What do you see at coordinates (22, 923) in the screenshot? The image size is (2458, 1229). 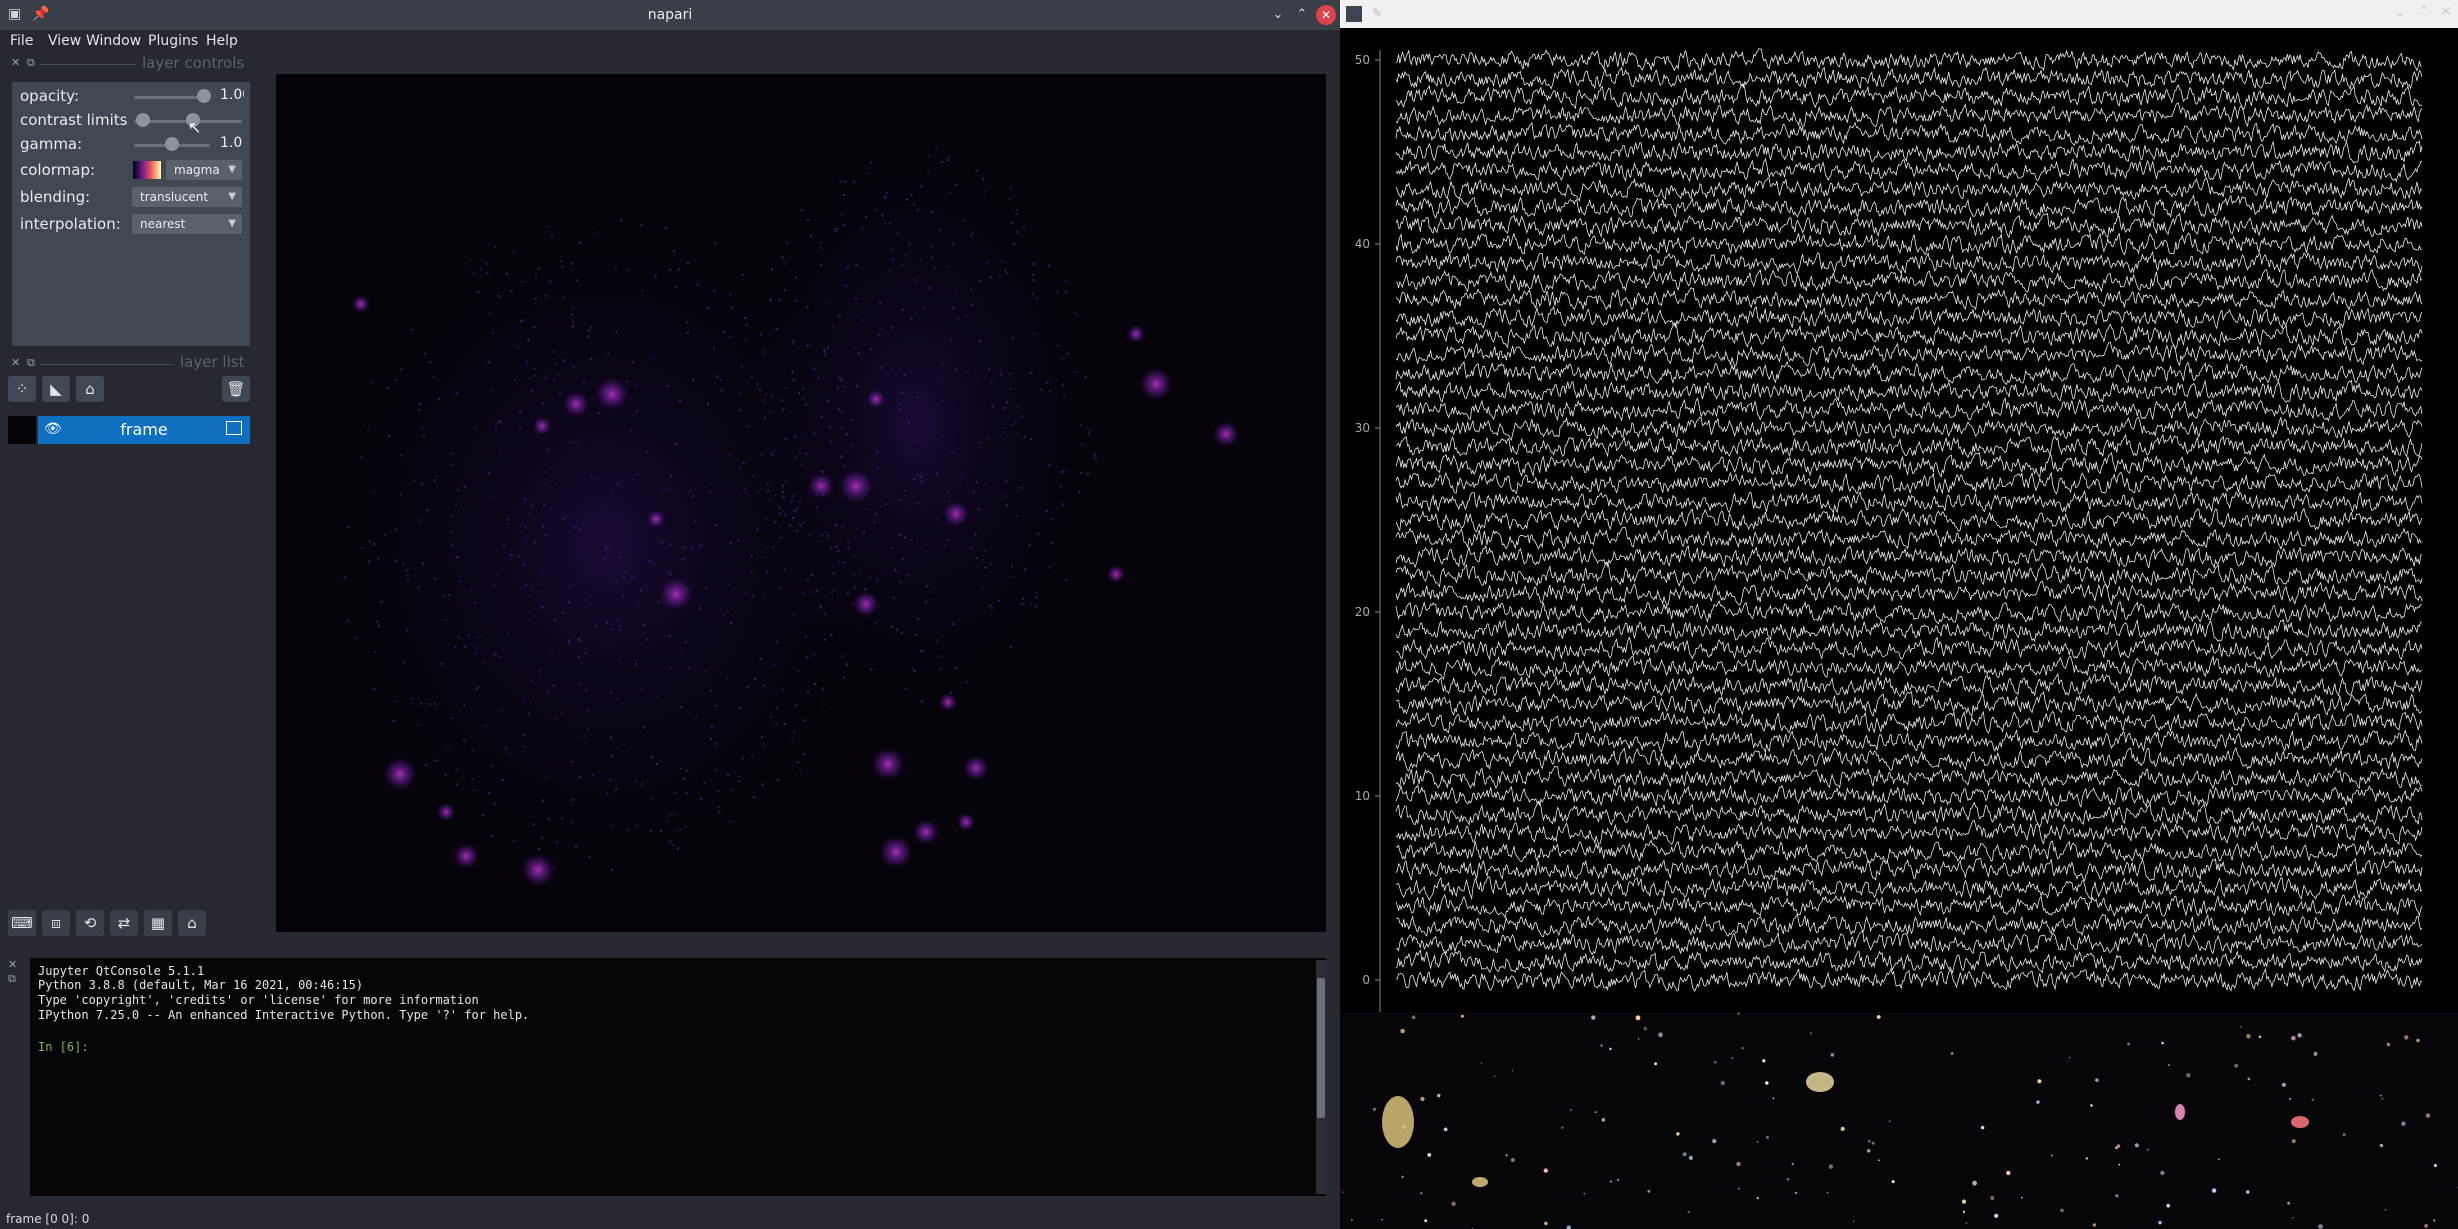 I see `console-icon: ⌨` at bounding box center [22, 923].